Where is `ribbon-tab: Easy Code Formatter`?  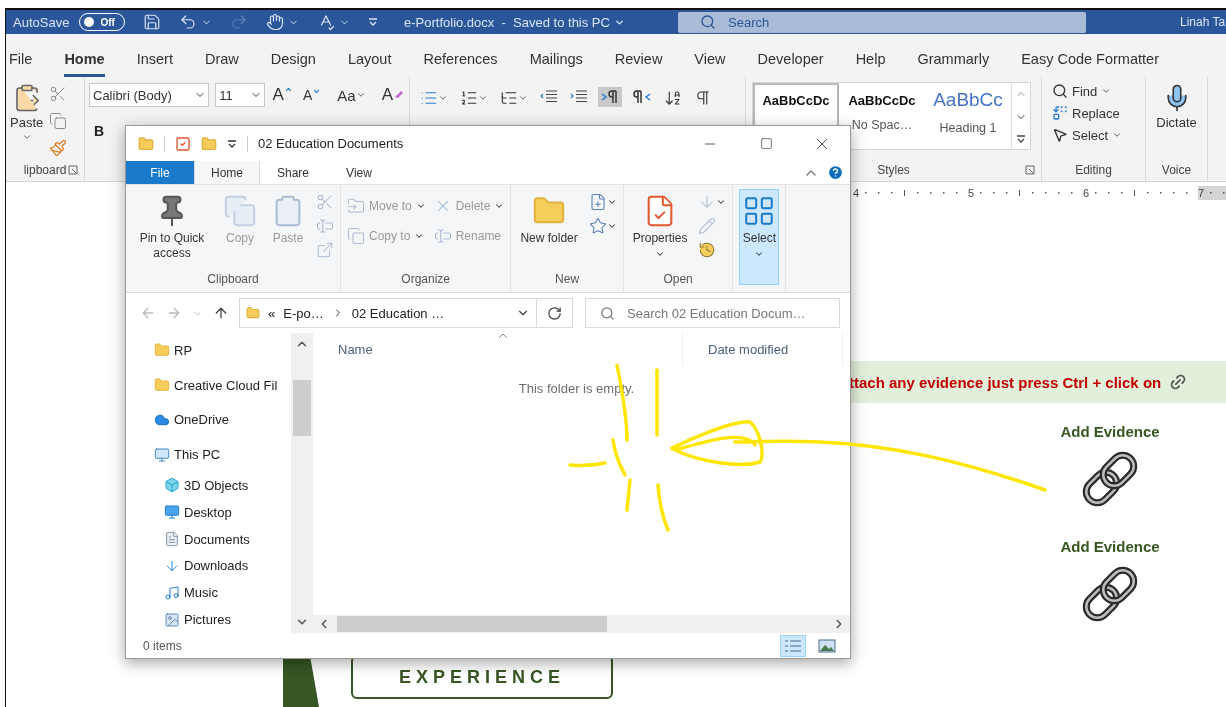
ribbon-tab: Easy Code Formatter is located at coordinates (1090, 64).